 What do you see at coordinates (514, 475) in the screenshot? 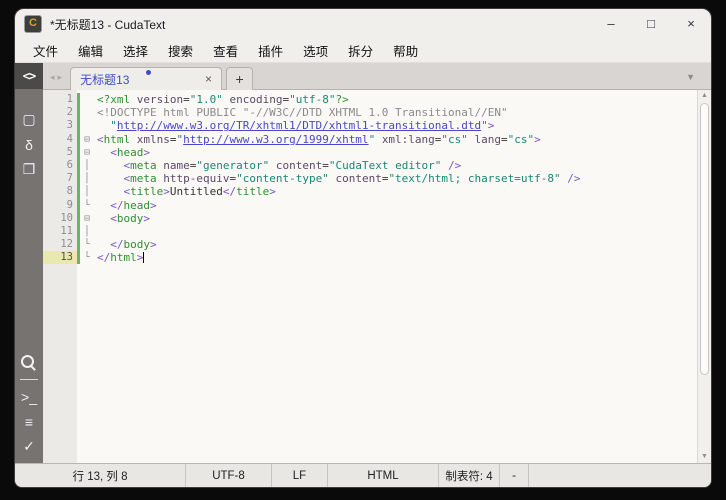
I see `statusbar-wrap-mode: -` at bounding box center [514, 475].